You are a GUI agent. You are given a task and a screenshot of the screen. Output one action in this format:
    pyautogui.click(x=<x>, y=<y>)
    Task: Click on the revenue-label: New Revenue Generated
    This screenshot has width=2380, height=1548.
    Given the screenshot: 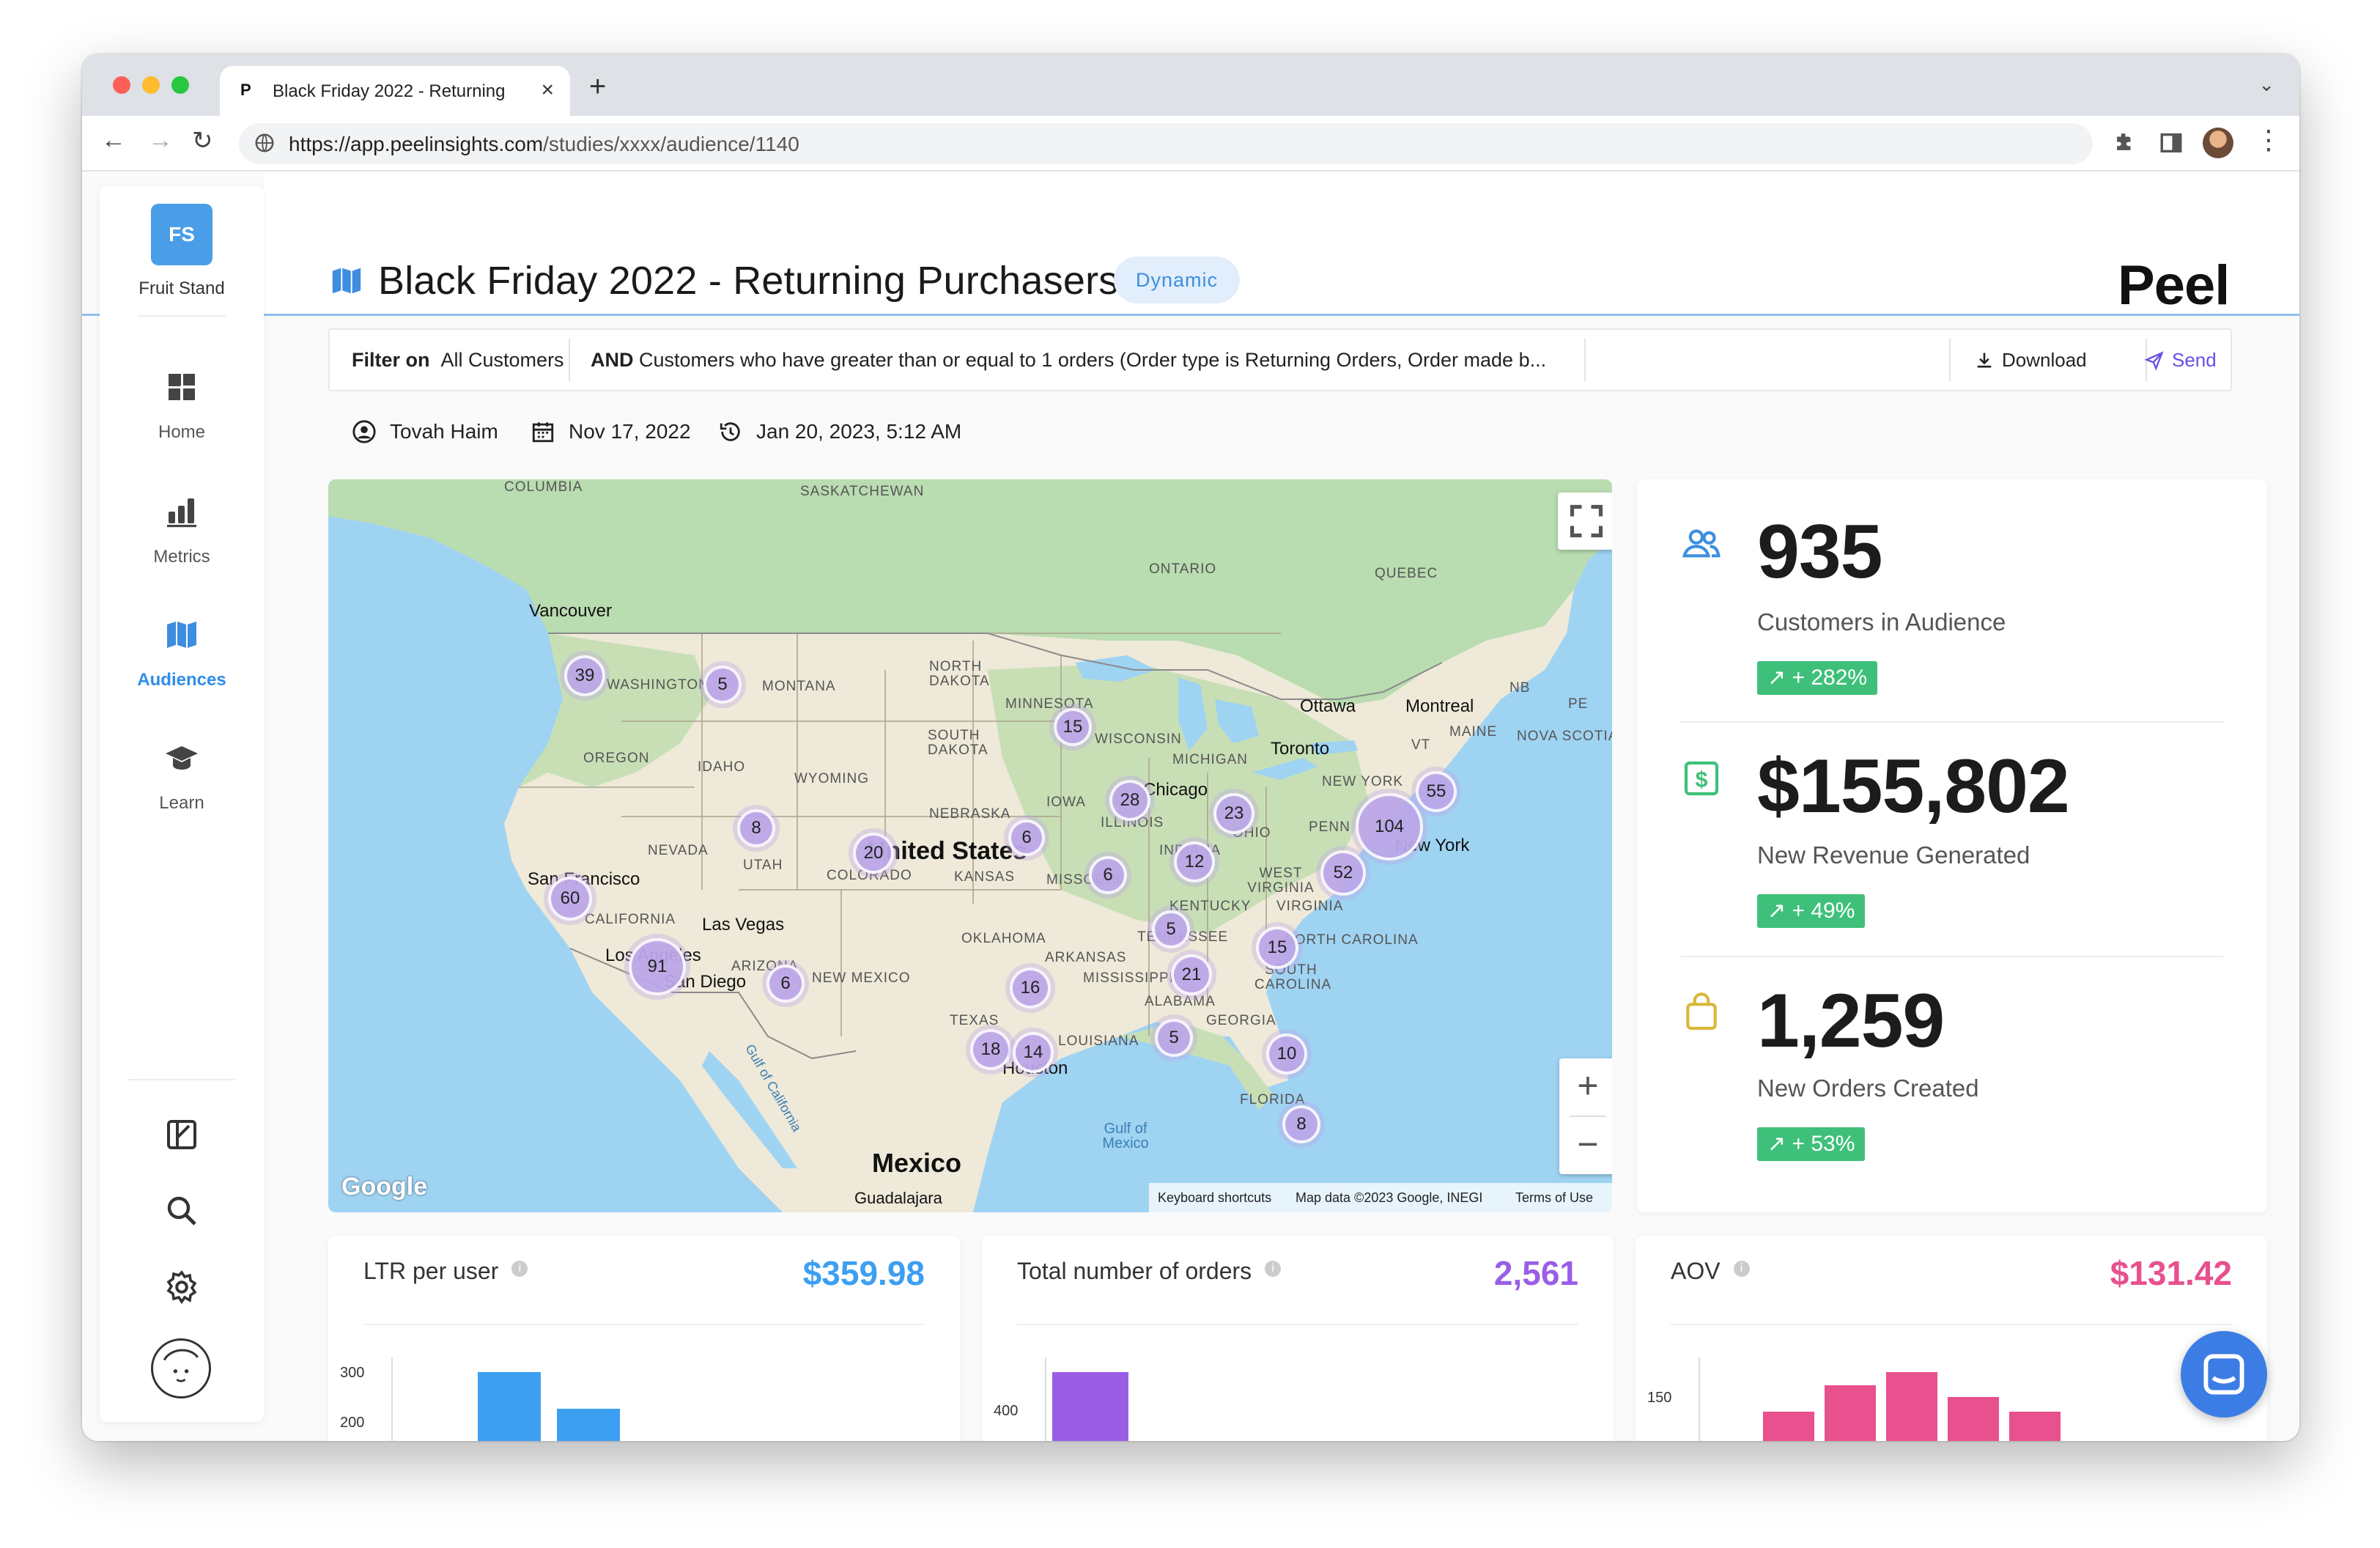 What is the action you would take?
    pyautogui.click(x=1893, y=855)
    